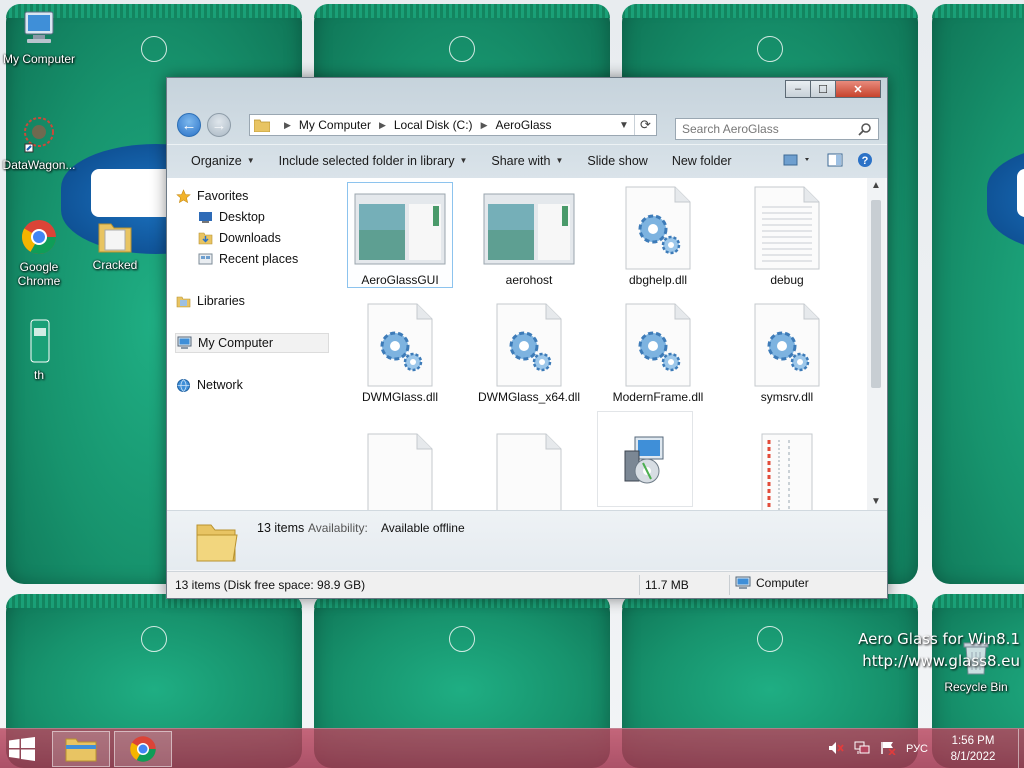 Image resolution: width=1024 pixels, height=768 pixels. What do you see at coordinates (523, 125) in the screenshot?
I see `breadcrumb-aeroglass: AeroGlass` at bounding box center [523, 125].